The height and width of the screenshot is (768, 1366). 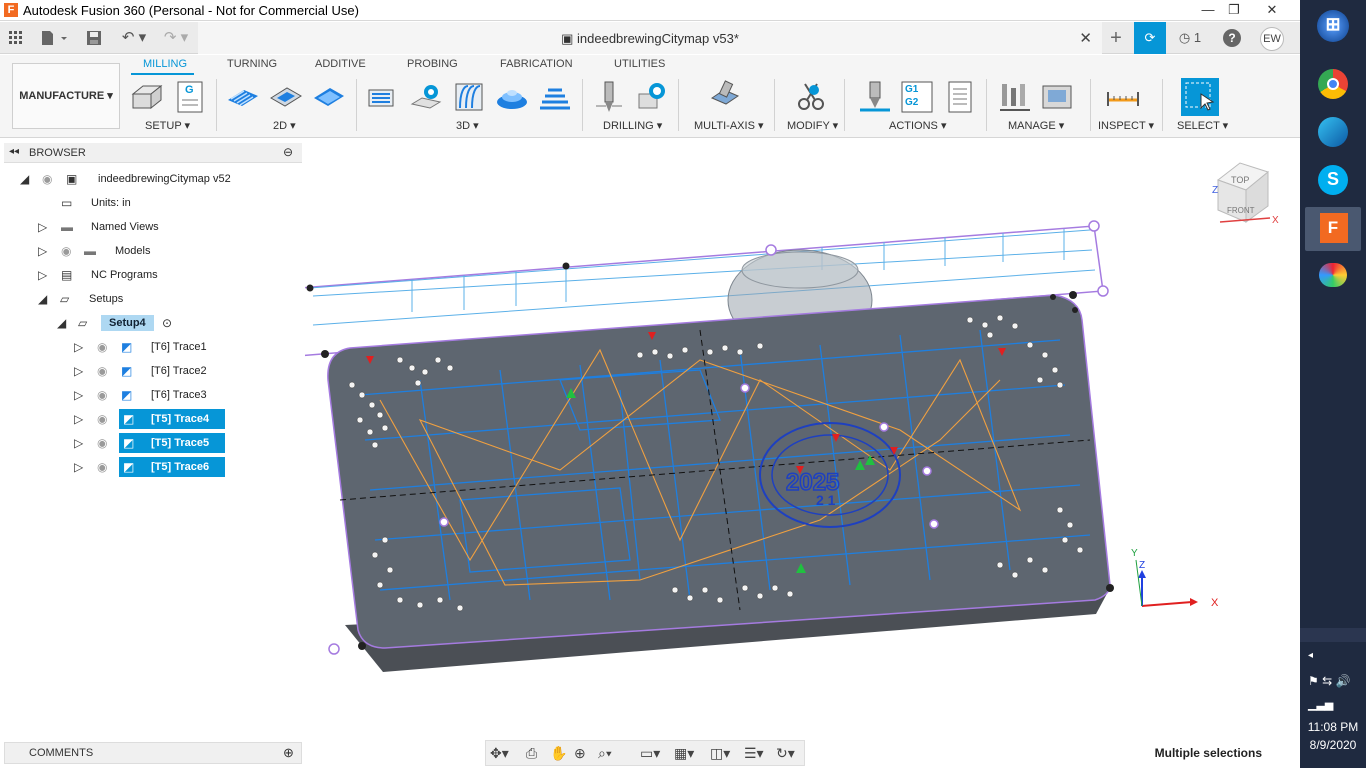 What do you see at coordinates (720, 753) in the screenshot?
I see `viewports-icon: ◫▾` at bounding box center [720, 753].